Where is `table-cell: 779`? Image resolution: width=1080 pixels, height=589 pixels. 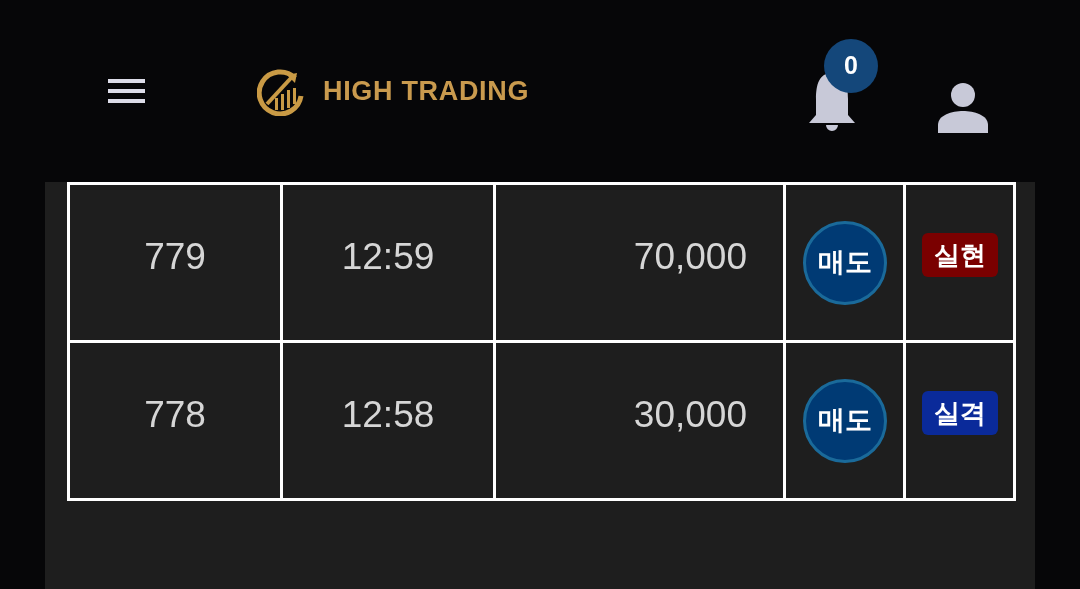 table-cell: 779 is located at coordinates (175, 262).